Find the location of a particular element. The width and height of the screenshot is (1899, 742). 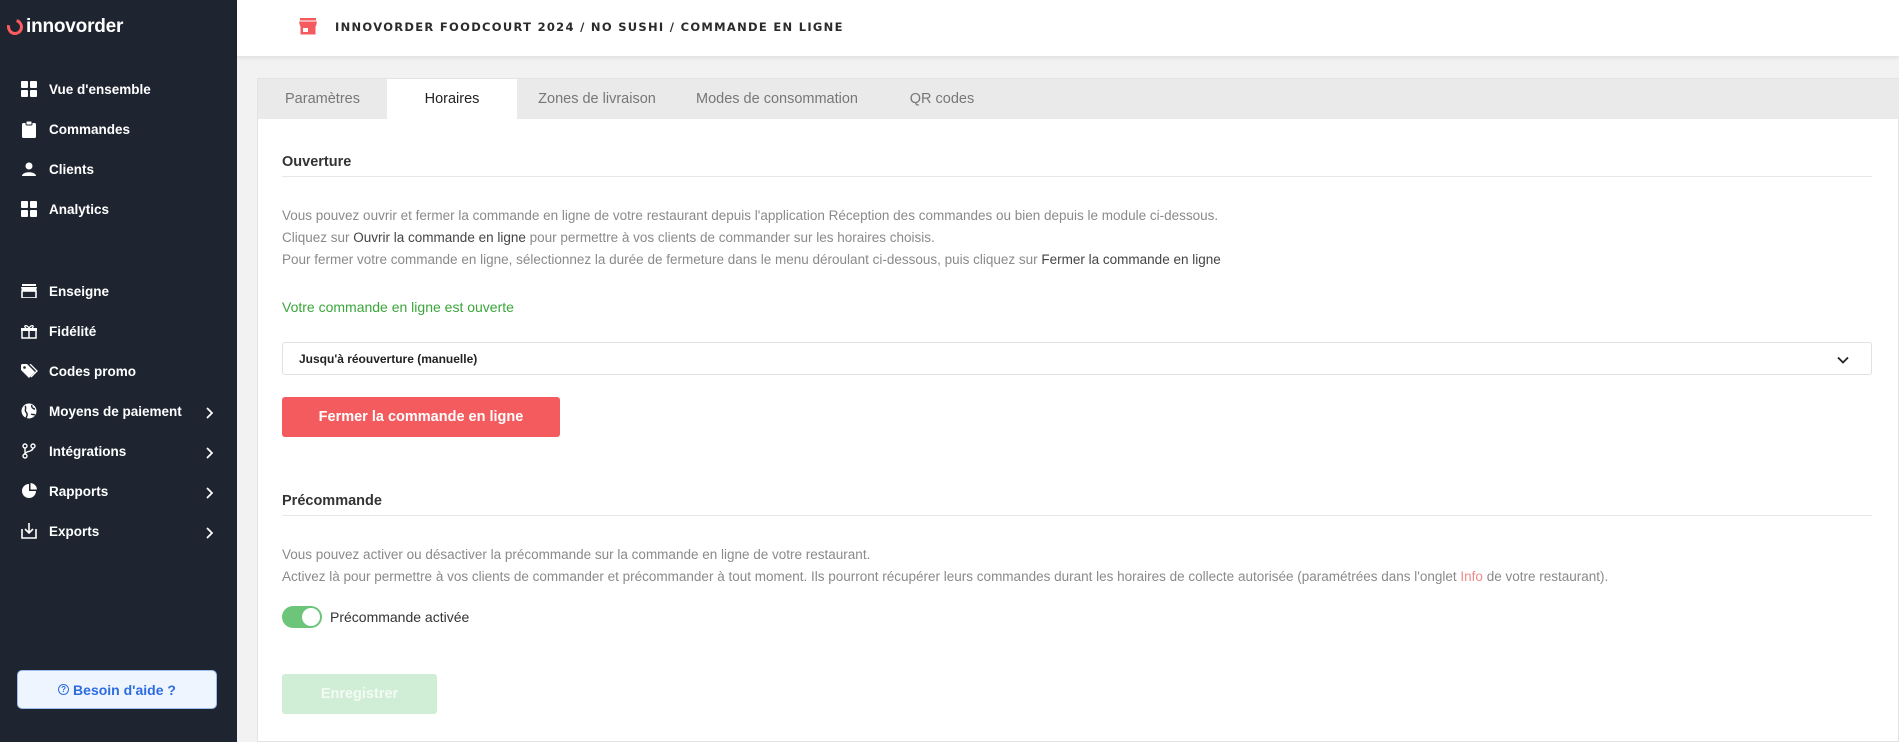

save-button: Enregistrer is located at coordinates (359, 694).